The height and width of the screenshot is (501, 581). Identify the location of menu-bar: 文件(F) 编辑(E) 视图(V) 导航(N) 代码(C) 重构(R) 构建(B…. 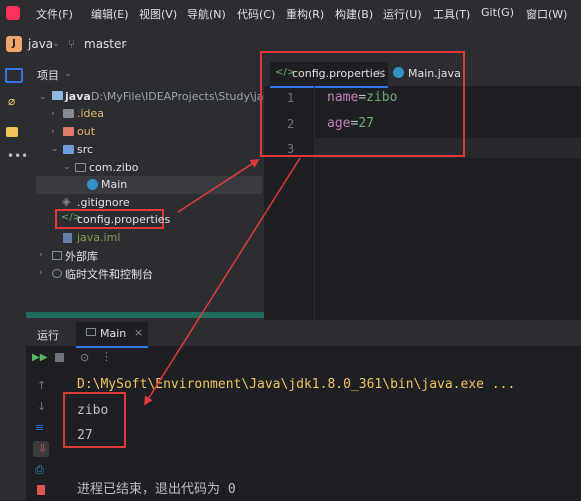
(290, 13).